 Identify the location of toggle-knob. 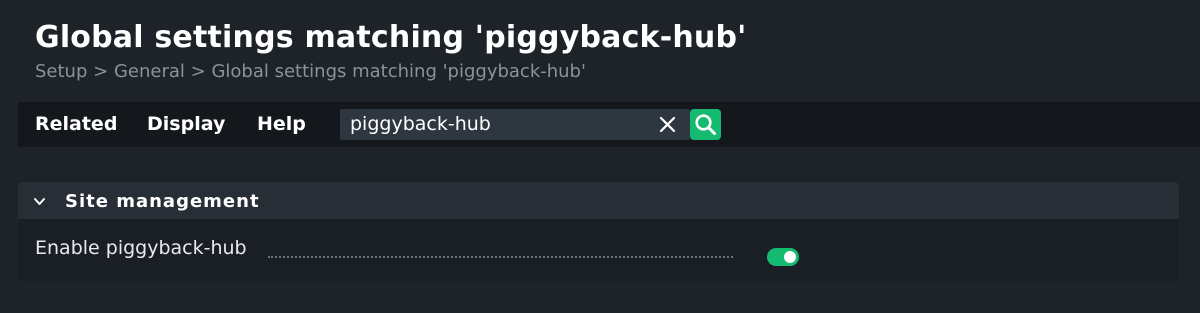
(790, 257).